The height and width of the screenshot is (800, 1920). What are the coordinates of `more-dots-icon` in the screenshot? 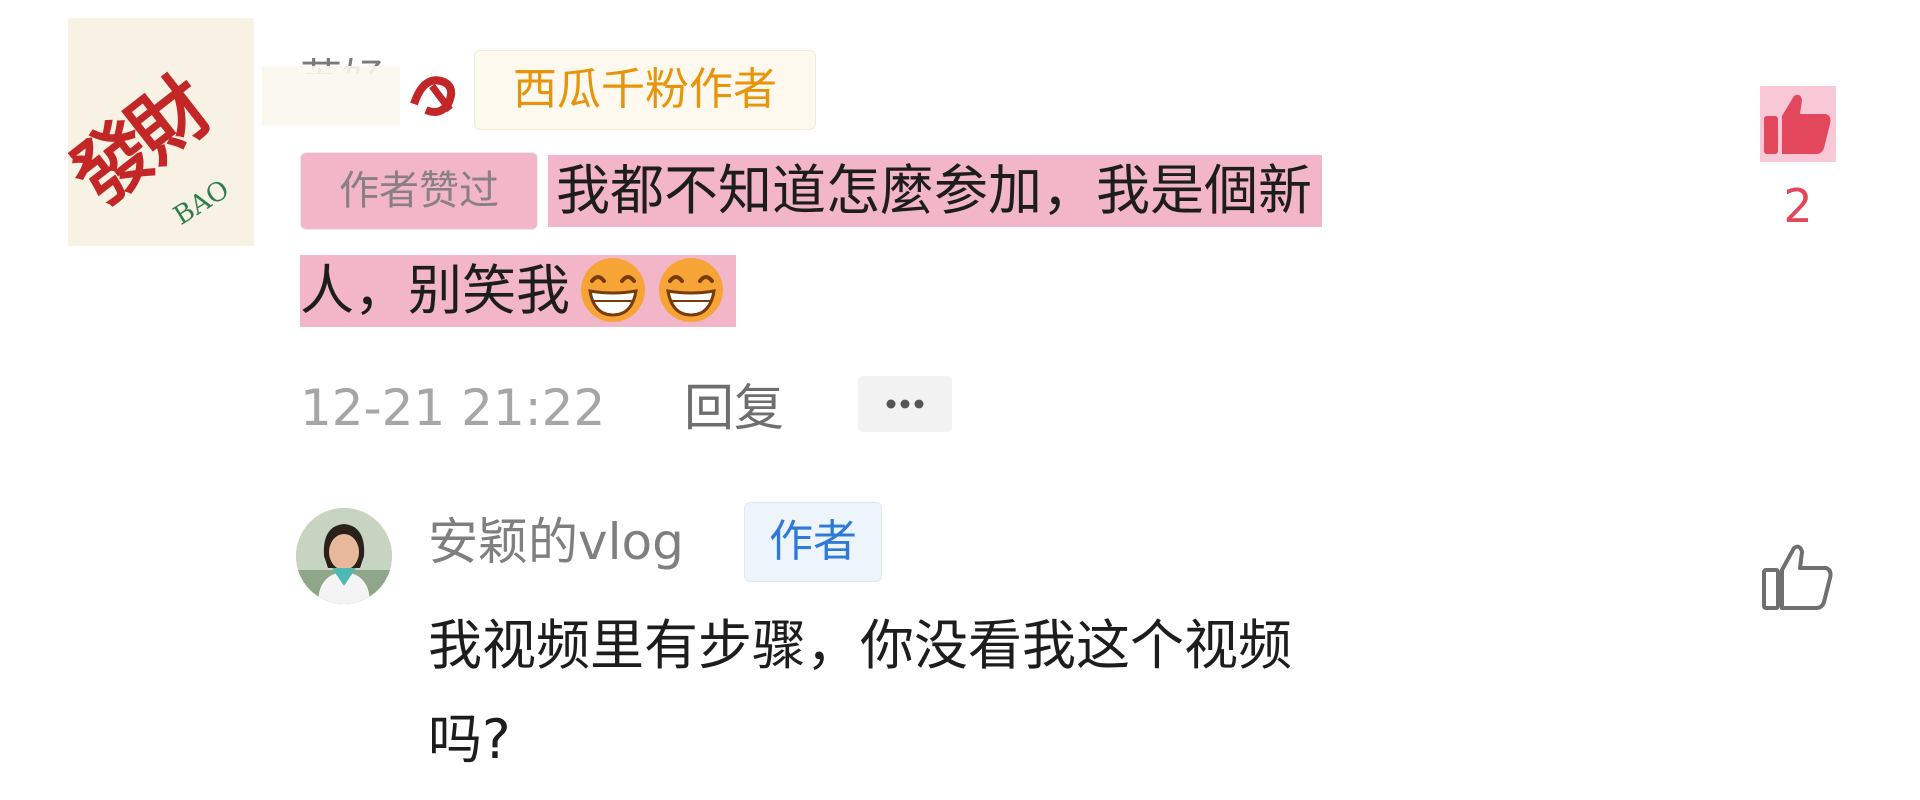 It's located at (905, 404).